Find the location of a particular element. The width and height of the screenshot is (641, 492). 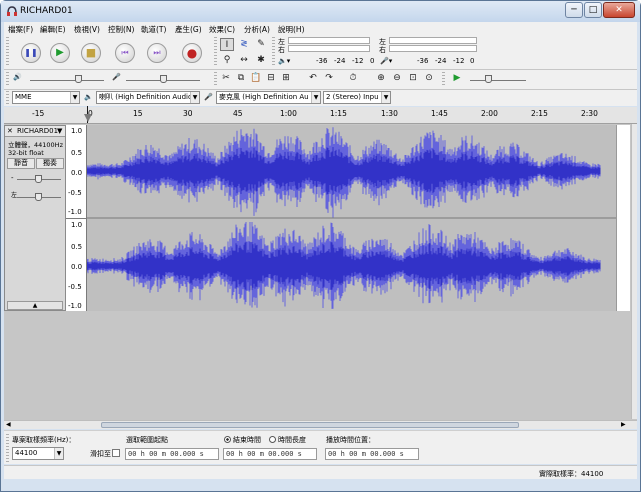

playback-meter-left is located at coordinates (329, 40).